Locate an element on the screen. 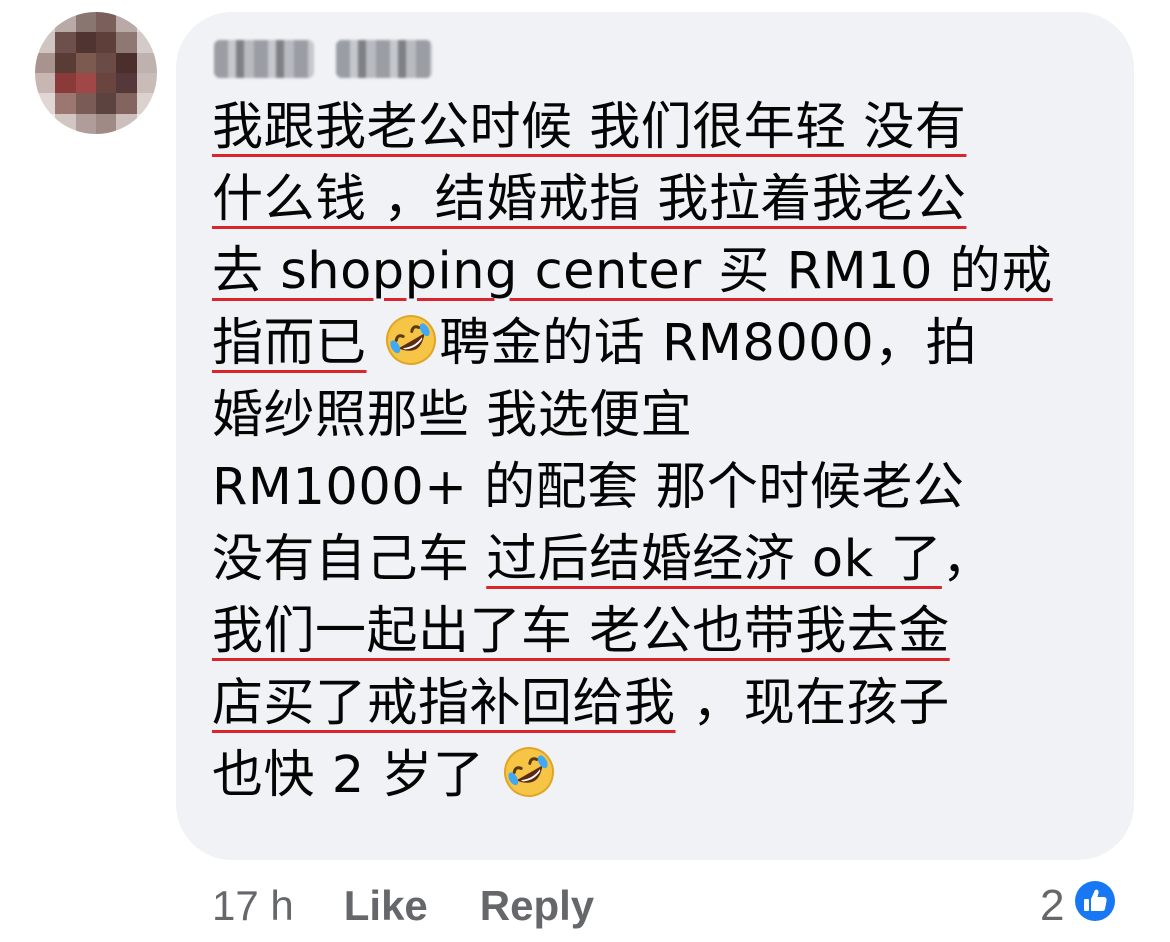  comment-actions: 17 h Like Reply is located at coordinates (403, 906).